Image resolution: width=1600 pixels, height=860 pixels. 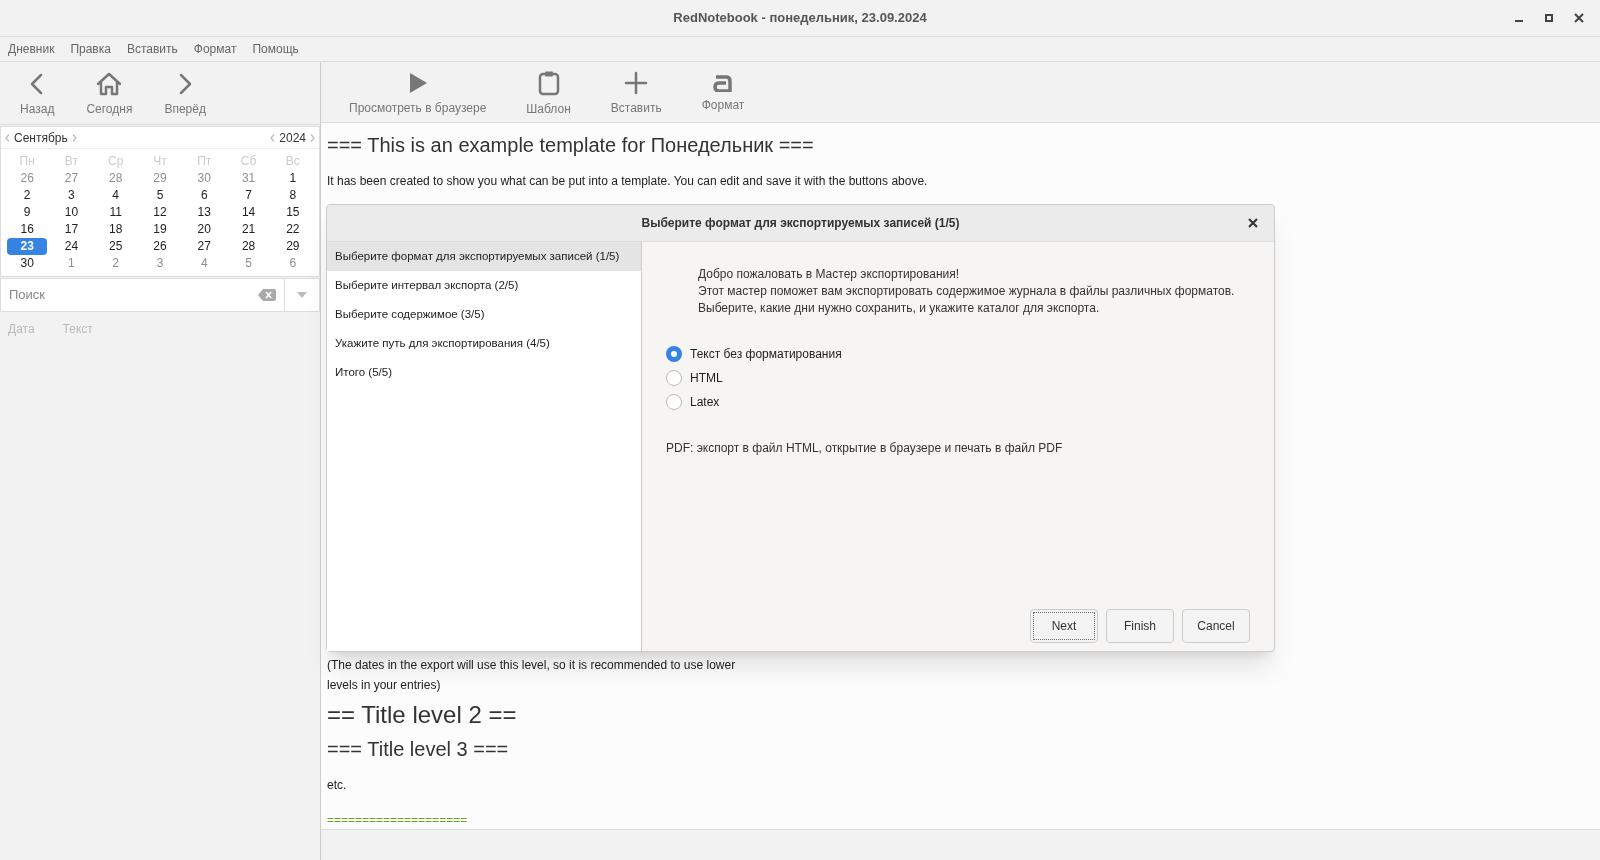 I want to click on calendar-day: 29, so click(x=292, y=246).